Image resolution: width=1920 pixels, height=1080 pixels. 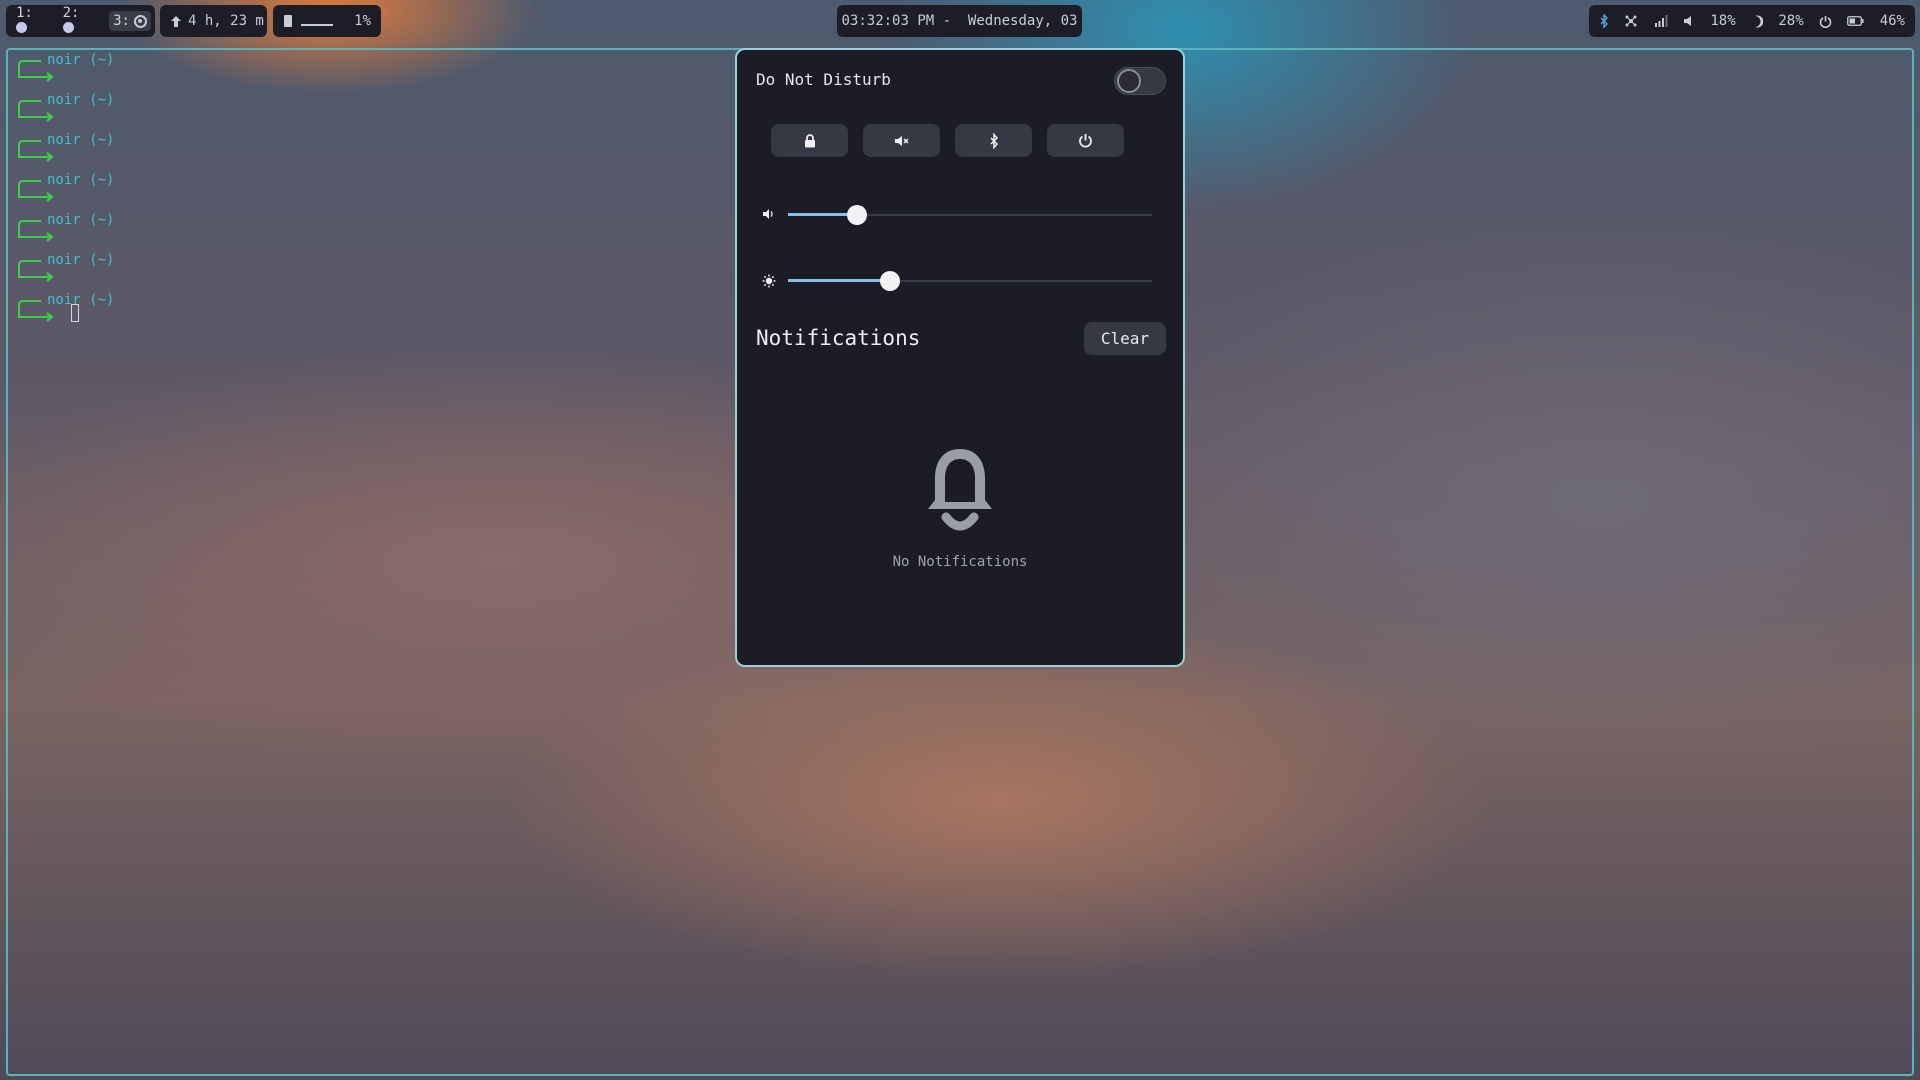 I want to click on clear-notifications-button: Clear, so click(x=1125, y=338).